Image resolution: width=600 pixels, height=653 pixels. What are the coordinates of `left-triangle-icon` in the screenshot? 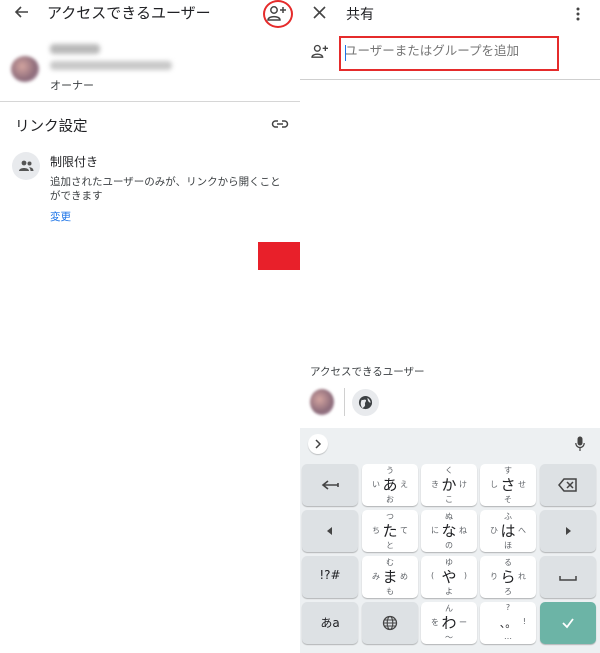 It's located at (329, 531).